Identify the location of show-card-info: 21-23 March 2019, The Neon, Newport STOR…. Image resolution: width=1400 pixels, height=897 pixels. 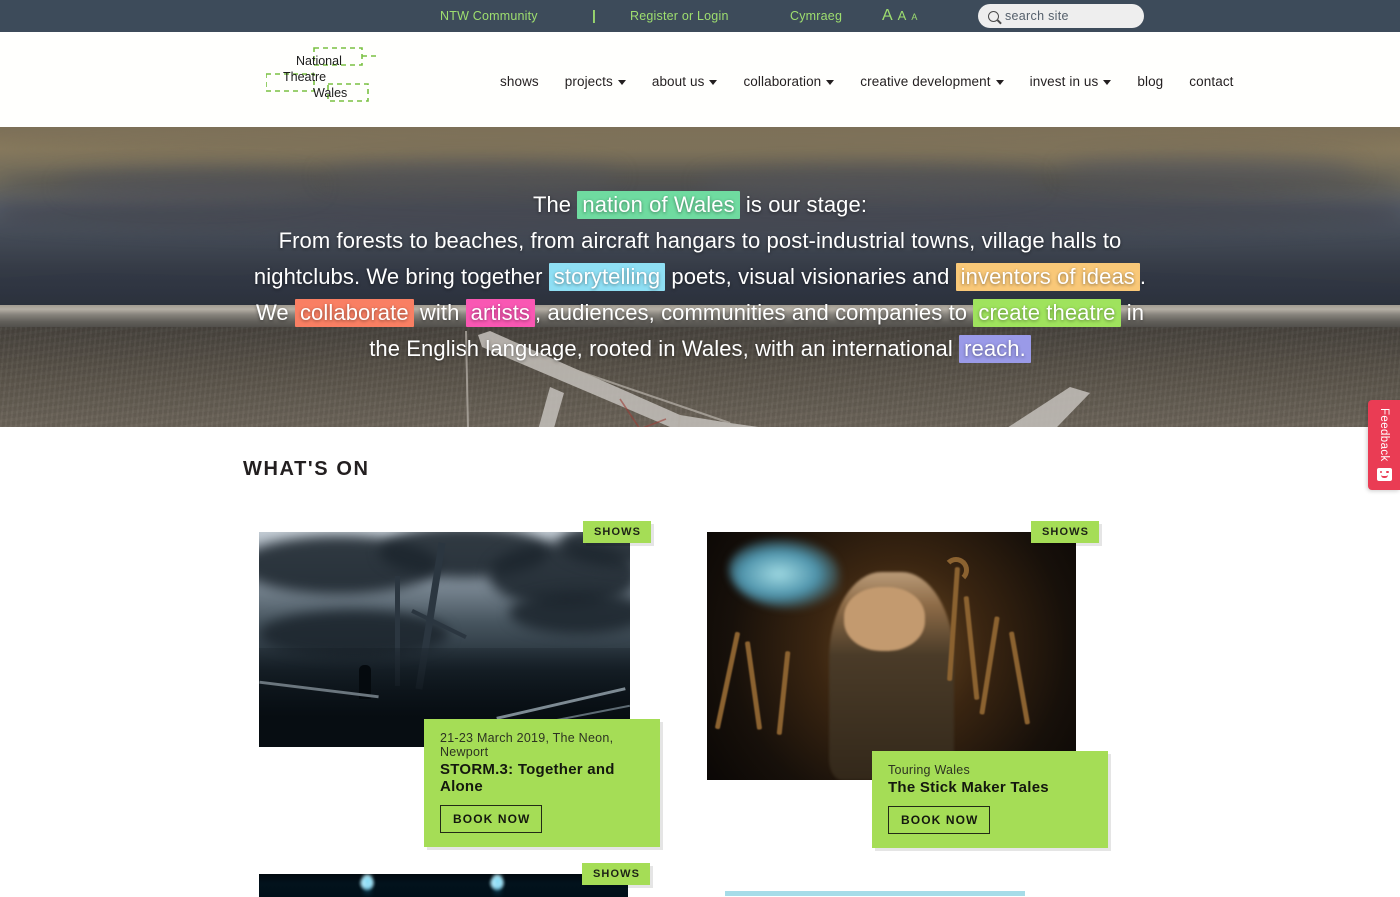
(542, 783).